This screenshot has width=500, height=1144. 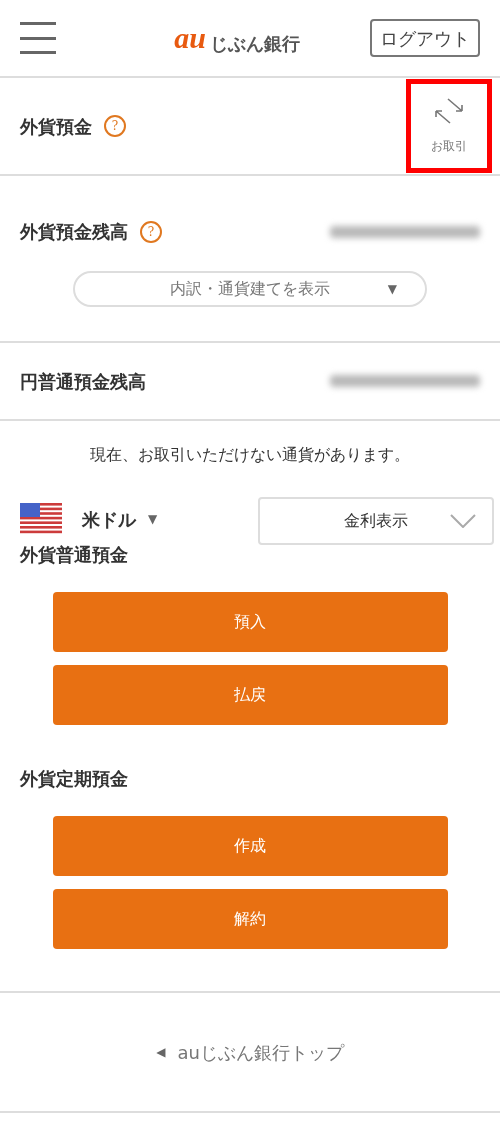 What do you see at coordinates (250, 695) in the screenshot?
I see `action-button: 払戻` at bounding box center [250, 695].